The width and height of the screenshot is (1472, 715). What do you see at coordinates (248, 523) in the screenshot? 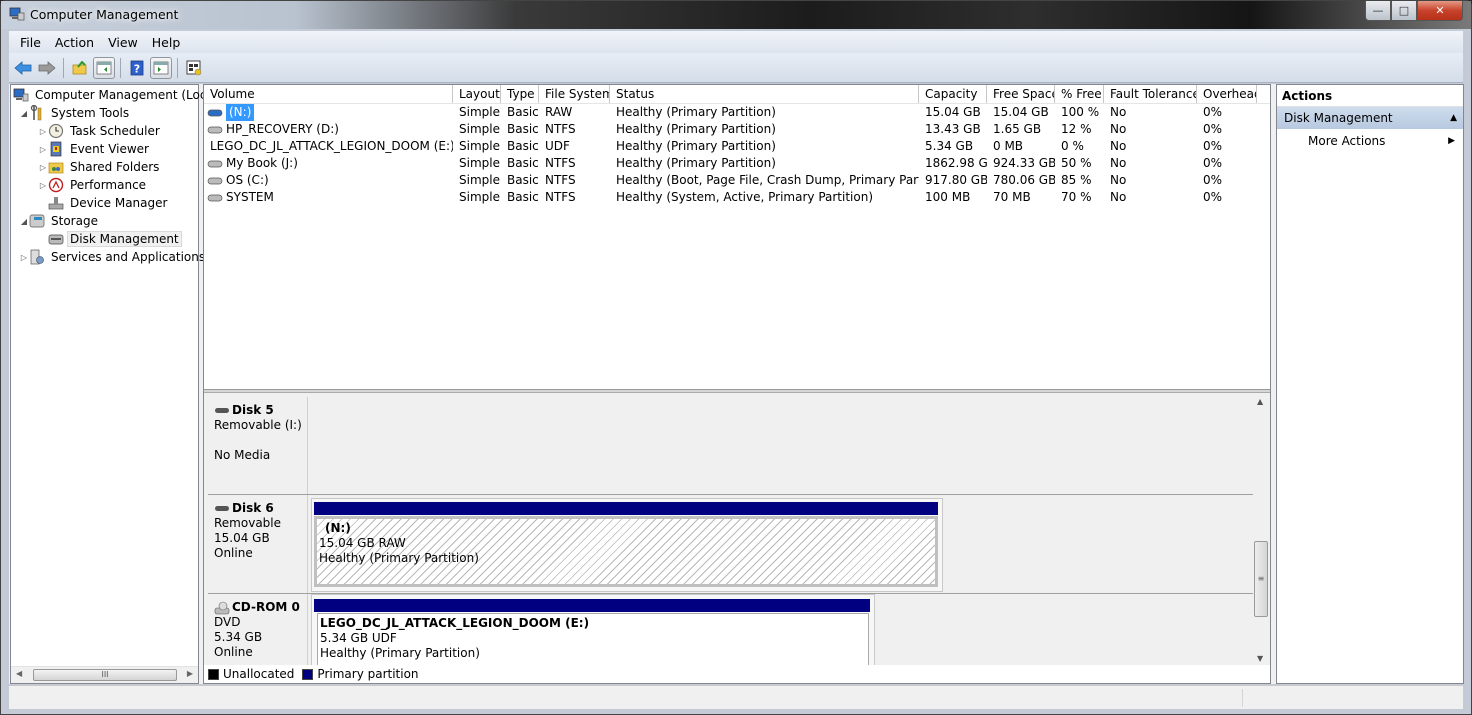
I see `disk-type: Removable` at bounding box center [248, 523].